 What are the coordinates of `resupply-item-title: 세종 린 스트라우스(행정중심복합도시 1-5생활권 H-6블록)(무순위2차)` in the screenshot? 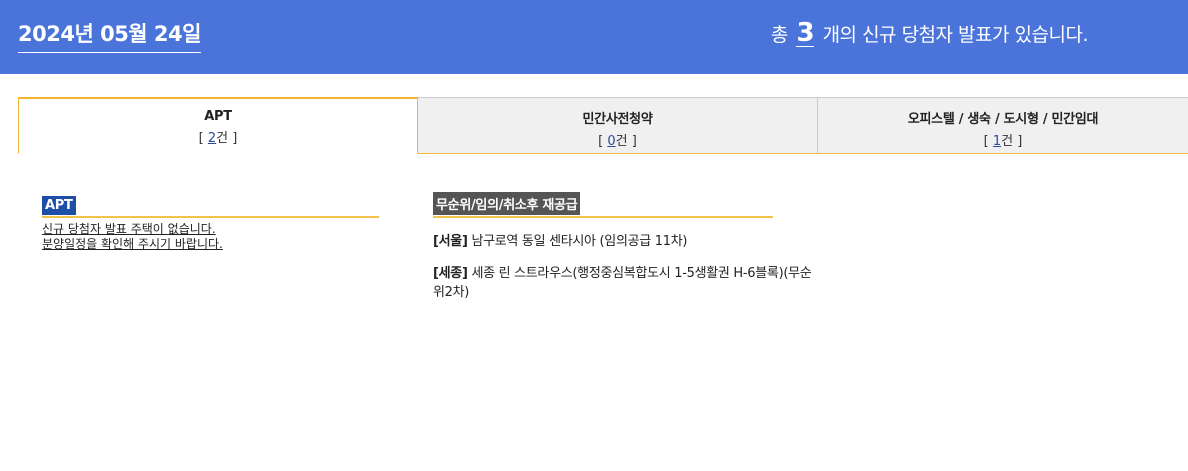 It's located at (622, 283).